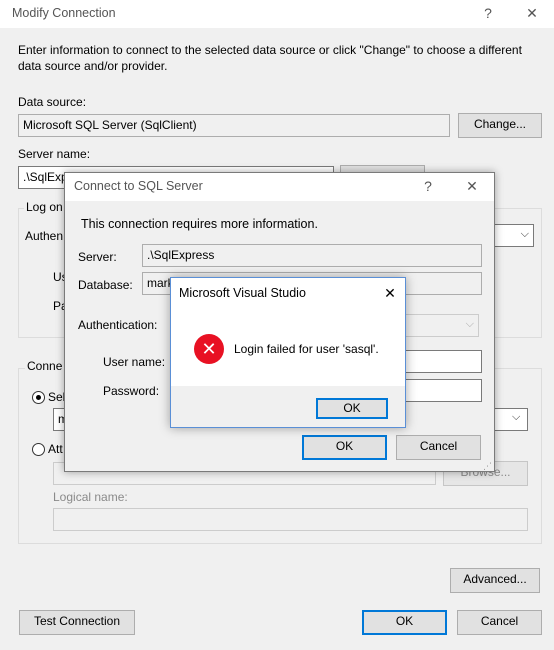 The width and height of the screenshot is (554, 650). I want to click on attach-database-radio, so click(38, 449).